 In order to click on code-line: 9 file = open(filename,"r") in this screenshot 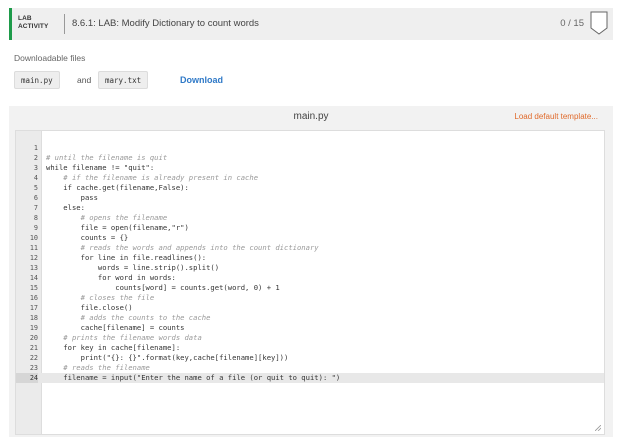, I will do `click(310, 228)`.